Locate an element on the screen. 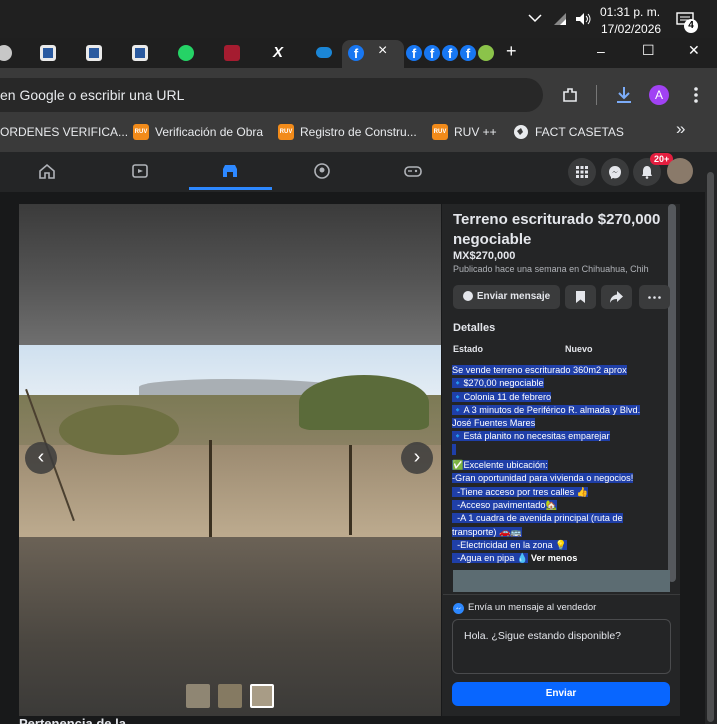  groups-icon is located at coordinates (322, 171).